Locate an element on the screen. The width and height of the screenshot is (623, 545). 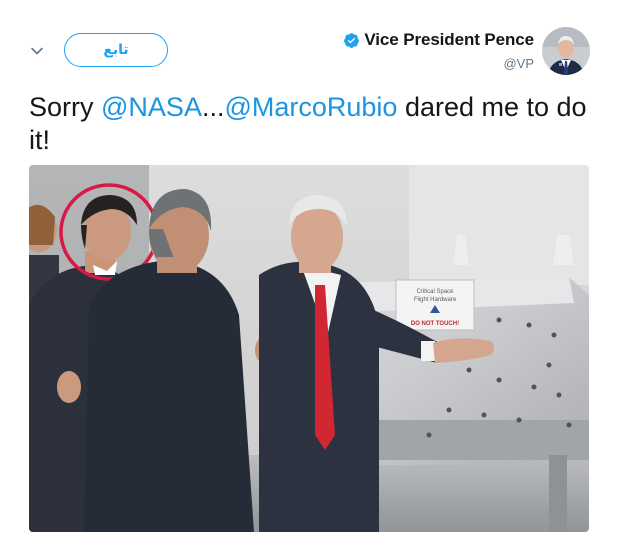
user-handle: @VP is located at coordinates (518, 63).